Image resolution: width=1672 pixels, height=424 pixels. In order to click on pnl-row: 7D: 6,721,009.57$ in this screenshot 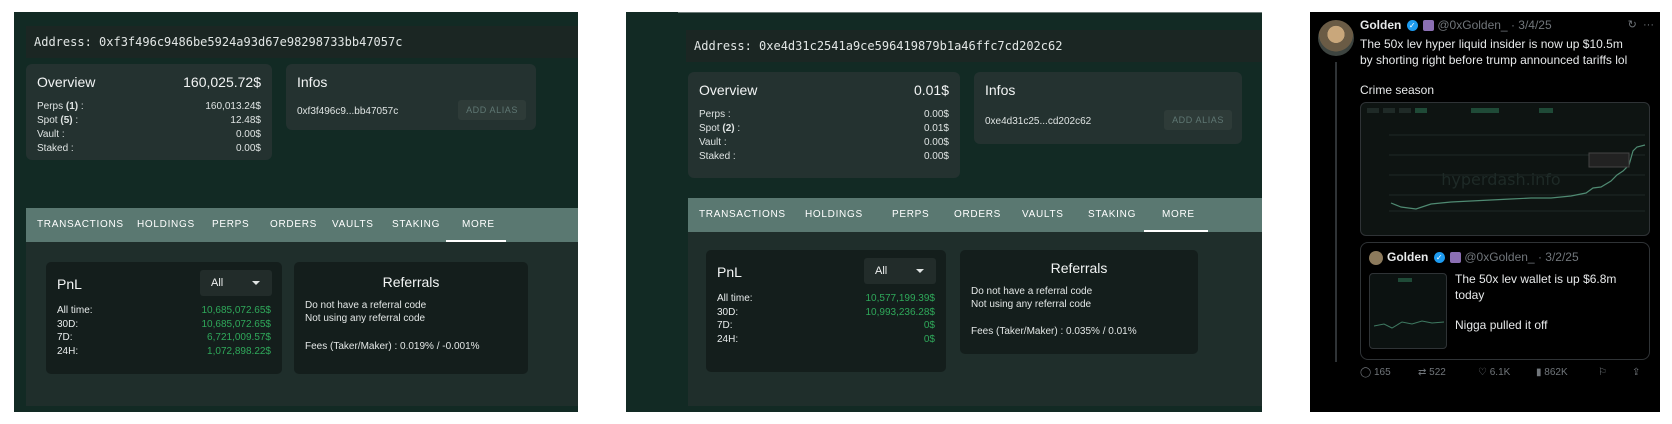, I will do `click(164, 337)`.